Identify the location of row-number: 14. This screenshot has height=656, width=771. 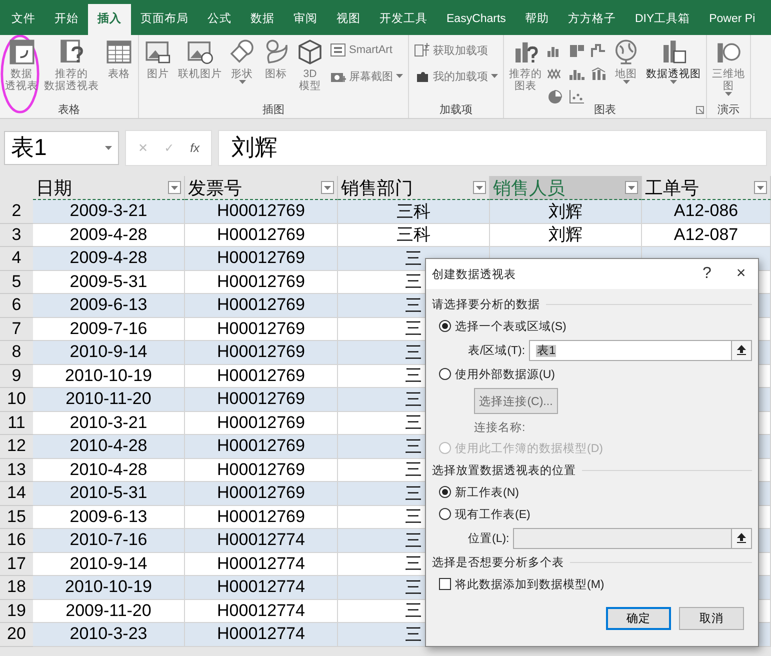
(16, 494).